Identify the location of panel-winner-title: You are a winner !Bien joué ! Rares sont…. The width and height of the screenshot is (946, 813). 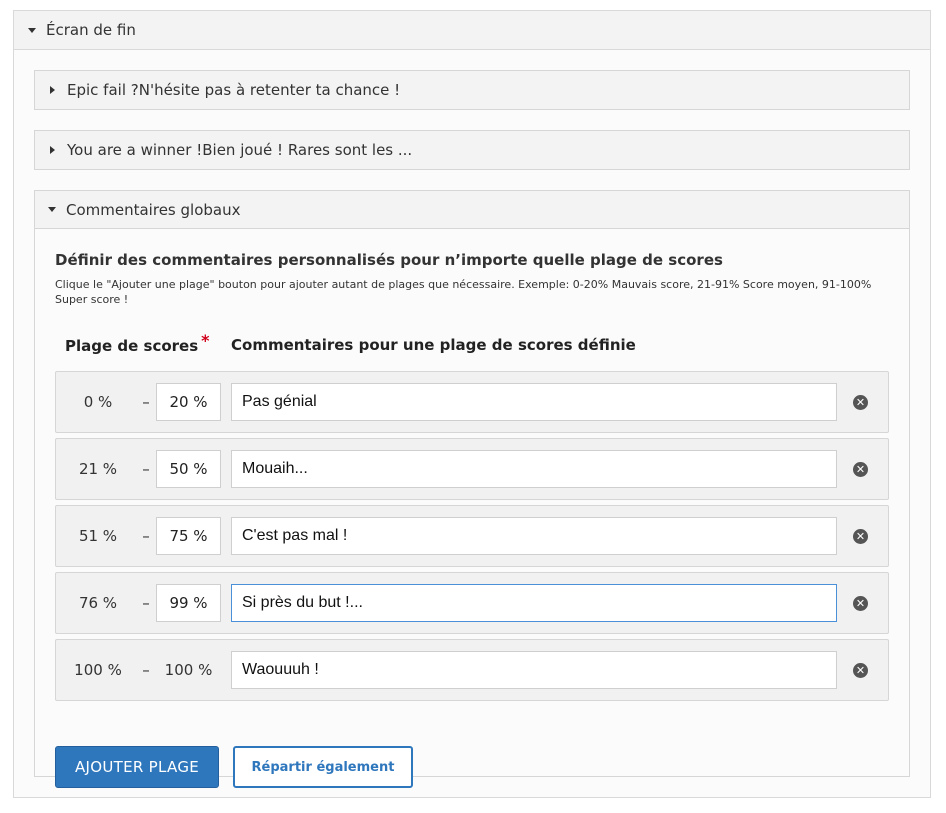
(240, 150).